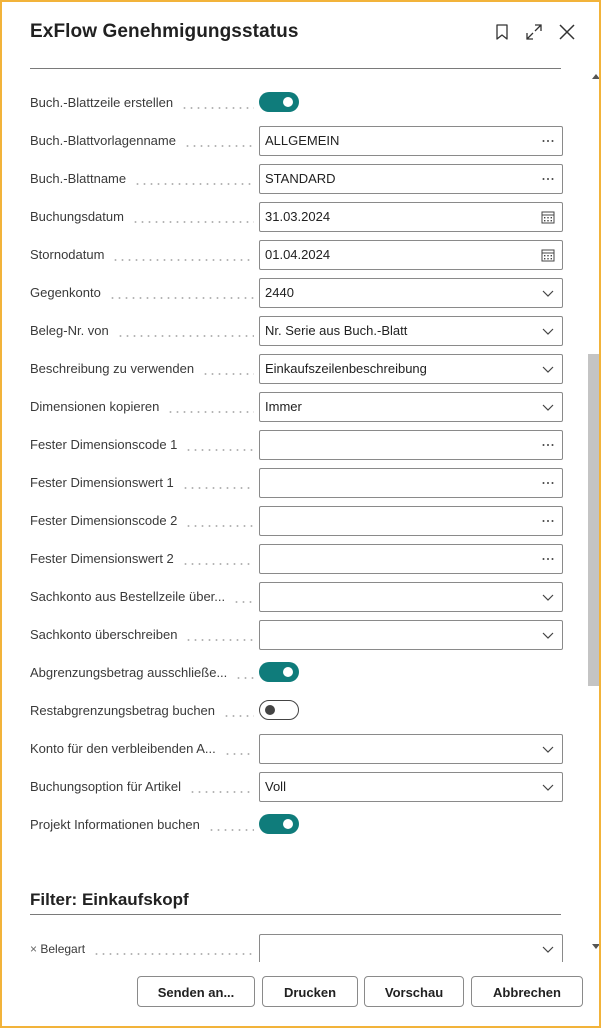 This screenshot has width=601, height=1028. I want to click on field-row: Fester Dimensionswert 1, so click(296, 483).